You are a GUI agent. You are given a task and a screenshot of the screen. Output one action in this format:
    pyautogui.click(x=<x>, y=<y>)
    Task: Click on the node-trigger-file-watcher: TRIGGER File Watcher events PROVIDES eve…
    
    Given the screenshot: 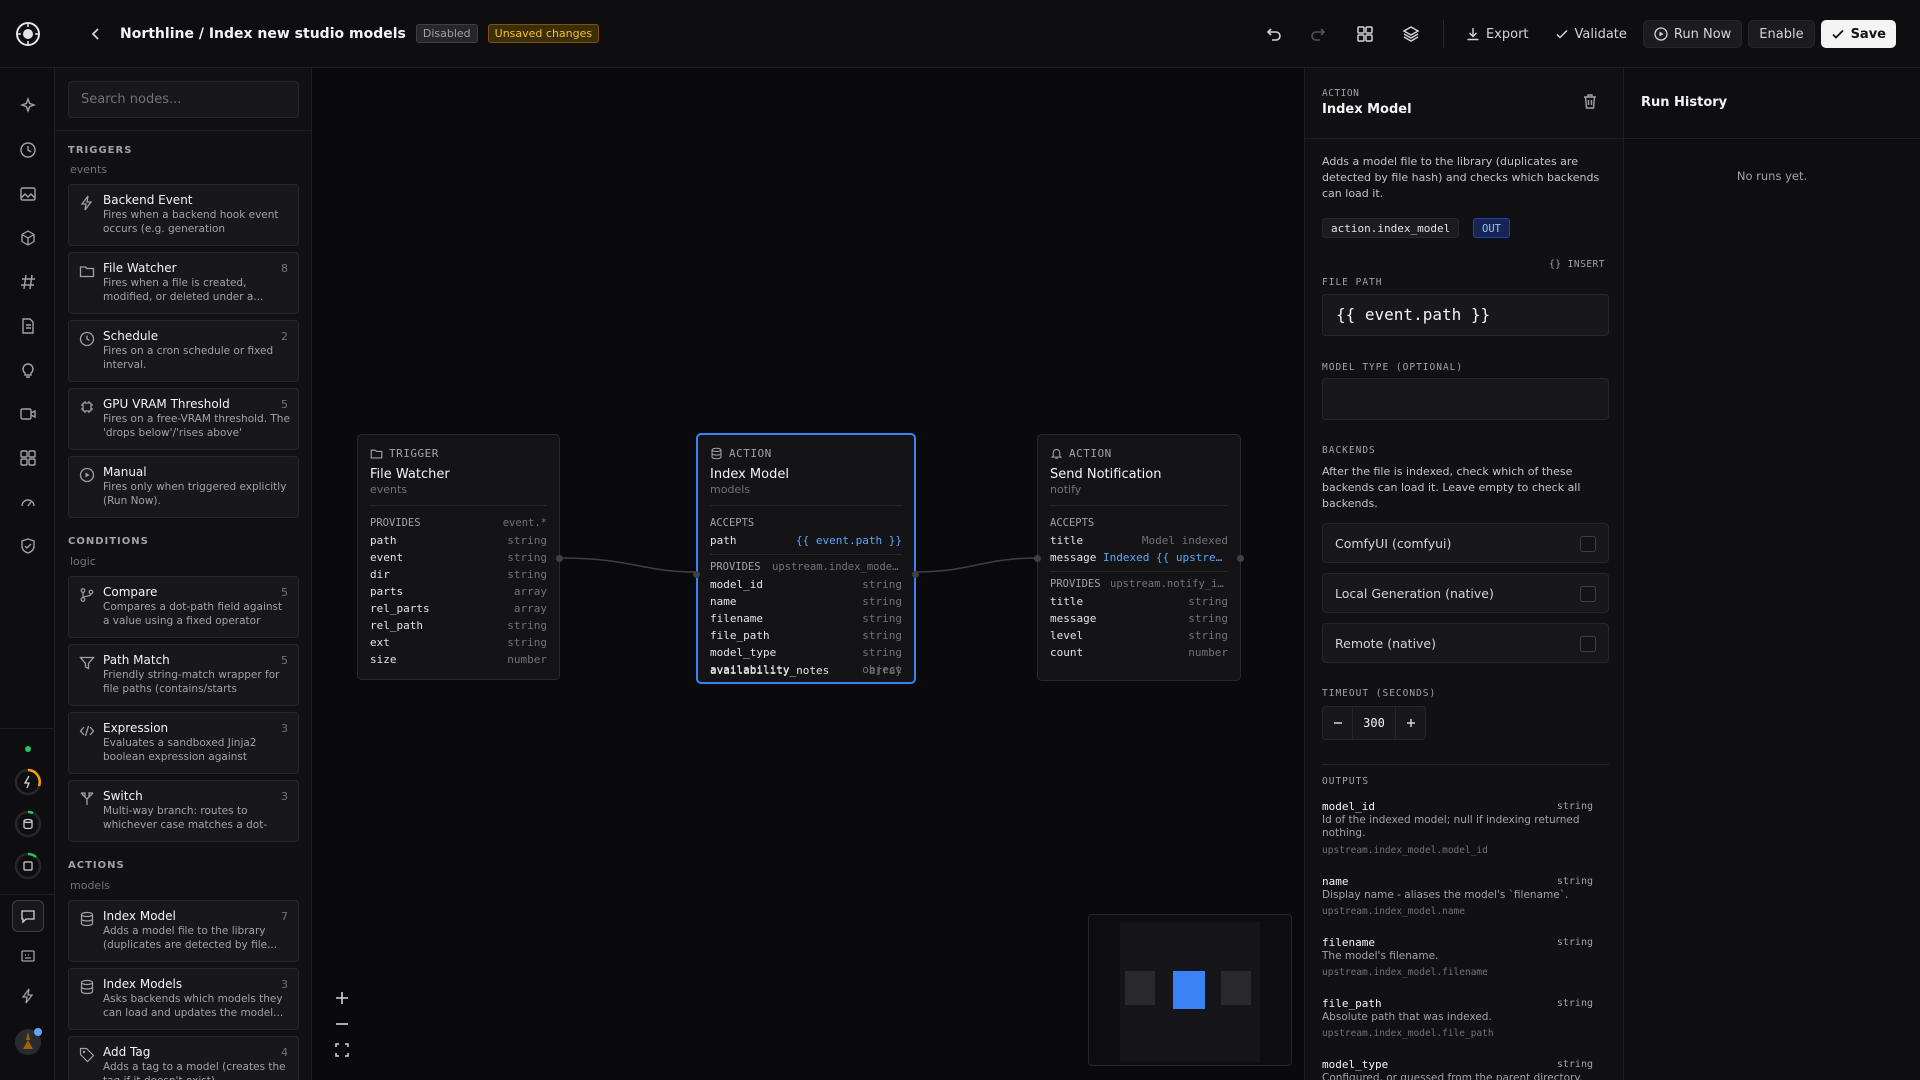 What is the action you would take?
    pyautogui.click(x=460, y=557)
    